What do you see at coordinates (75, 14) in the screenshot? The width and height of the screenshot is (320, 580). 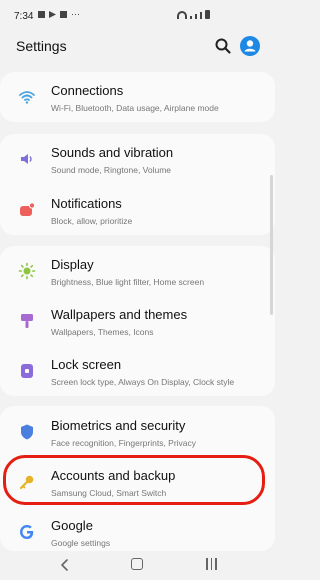 I see `more-notifications-icon: ⋯` at bounding box center [75, 14].